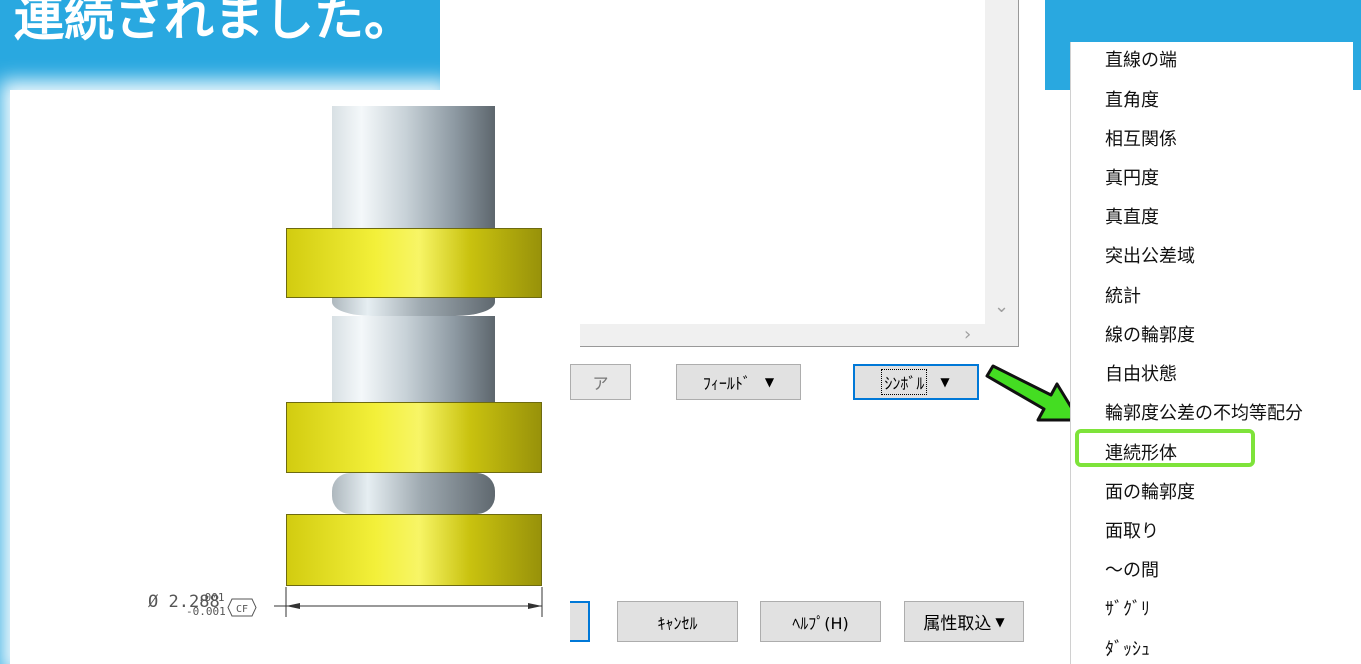 This screenshot has width=1361, height=664. Describe the element at coordinates (1132, 530) in the screenshot. I see `menu-item: 面取り` at that location.